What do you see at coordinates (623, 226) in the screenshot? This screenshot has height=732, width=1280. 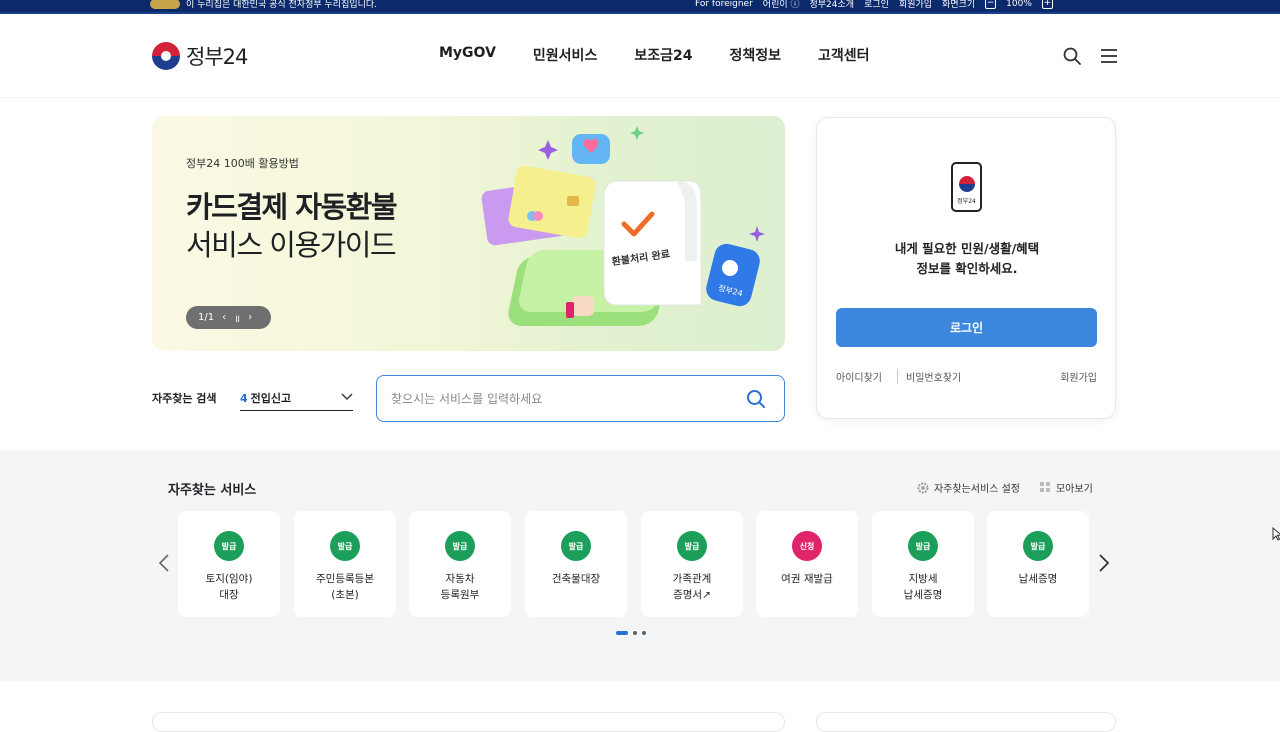 I see `refund-illustration: 환불처리 완료 정부24` at bounding box center [623, 226].